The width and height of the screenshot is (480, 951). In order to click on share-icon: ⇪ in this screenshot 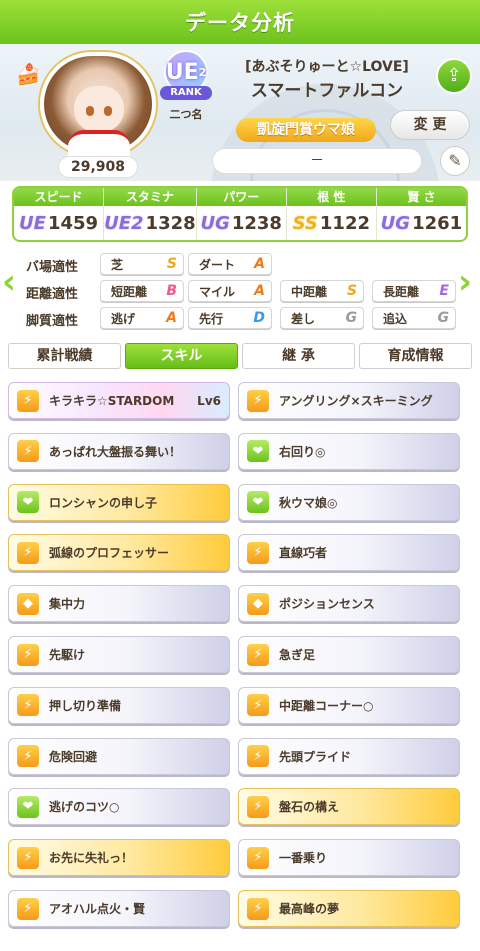, I will do `click(454, 75)`.